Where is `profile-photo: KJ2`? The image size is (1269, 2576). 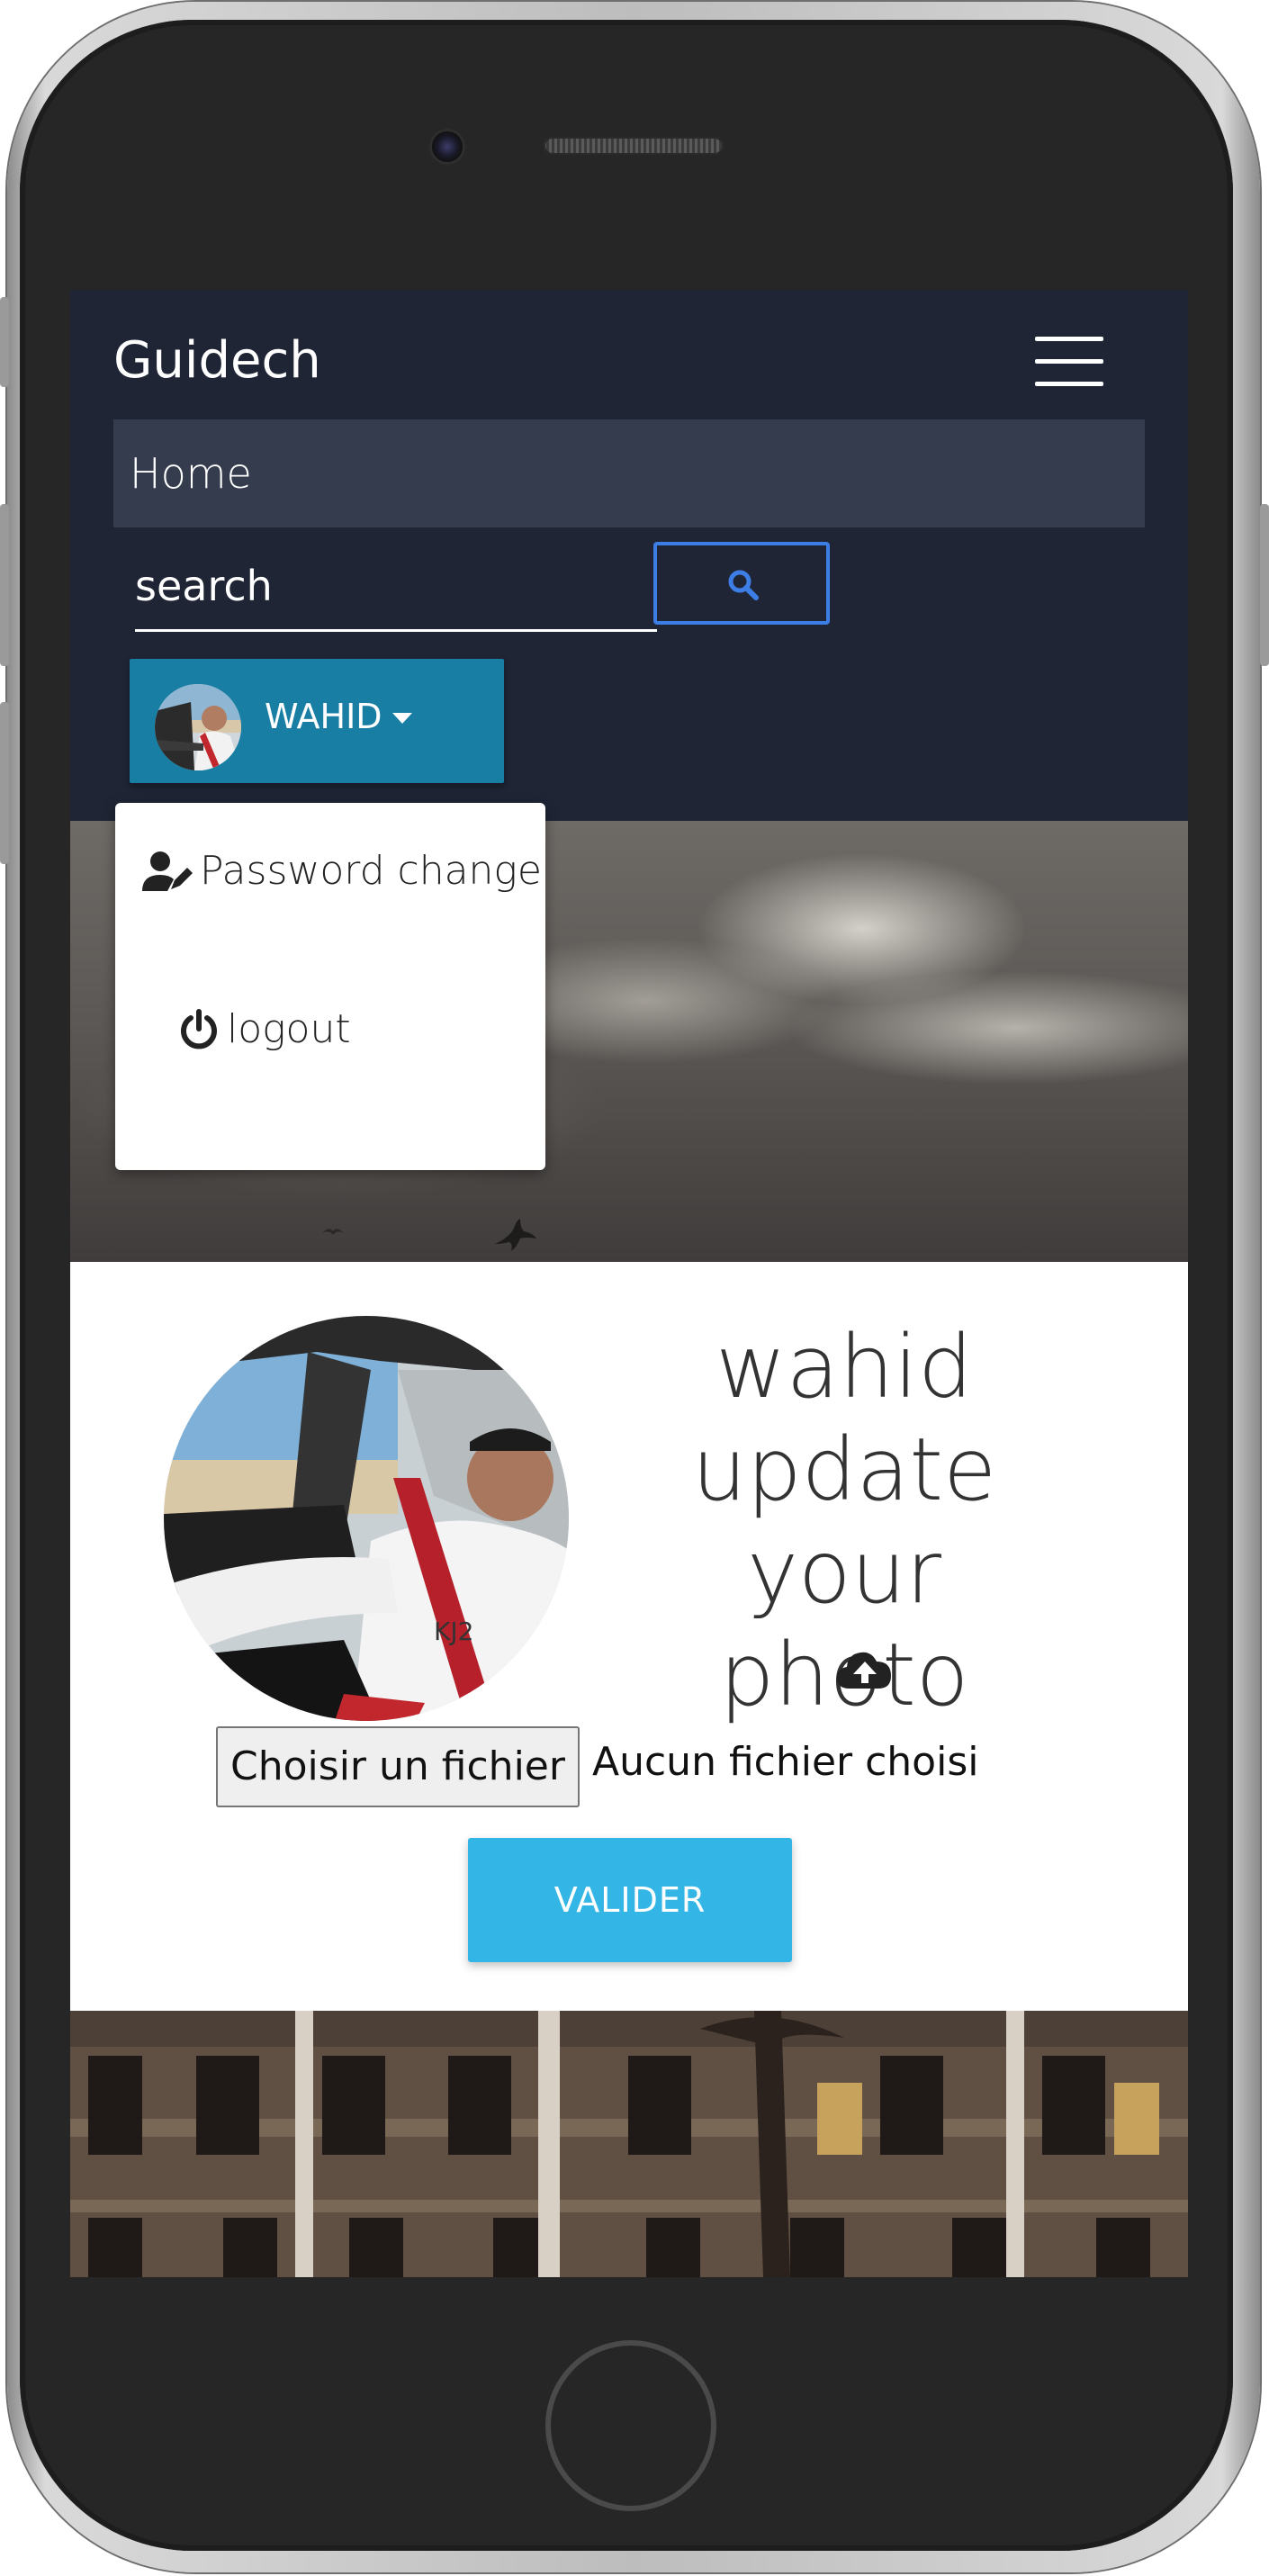 profile-photo: KJ2 is located at coordinates (366, 1518).